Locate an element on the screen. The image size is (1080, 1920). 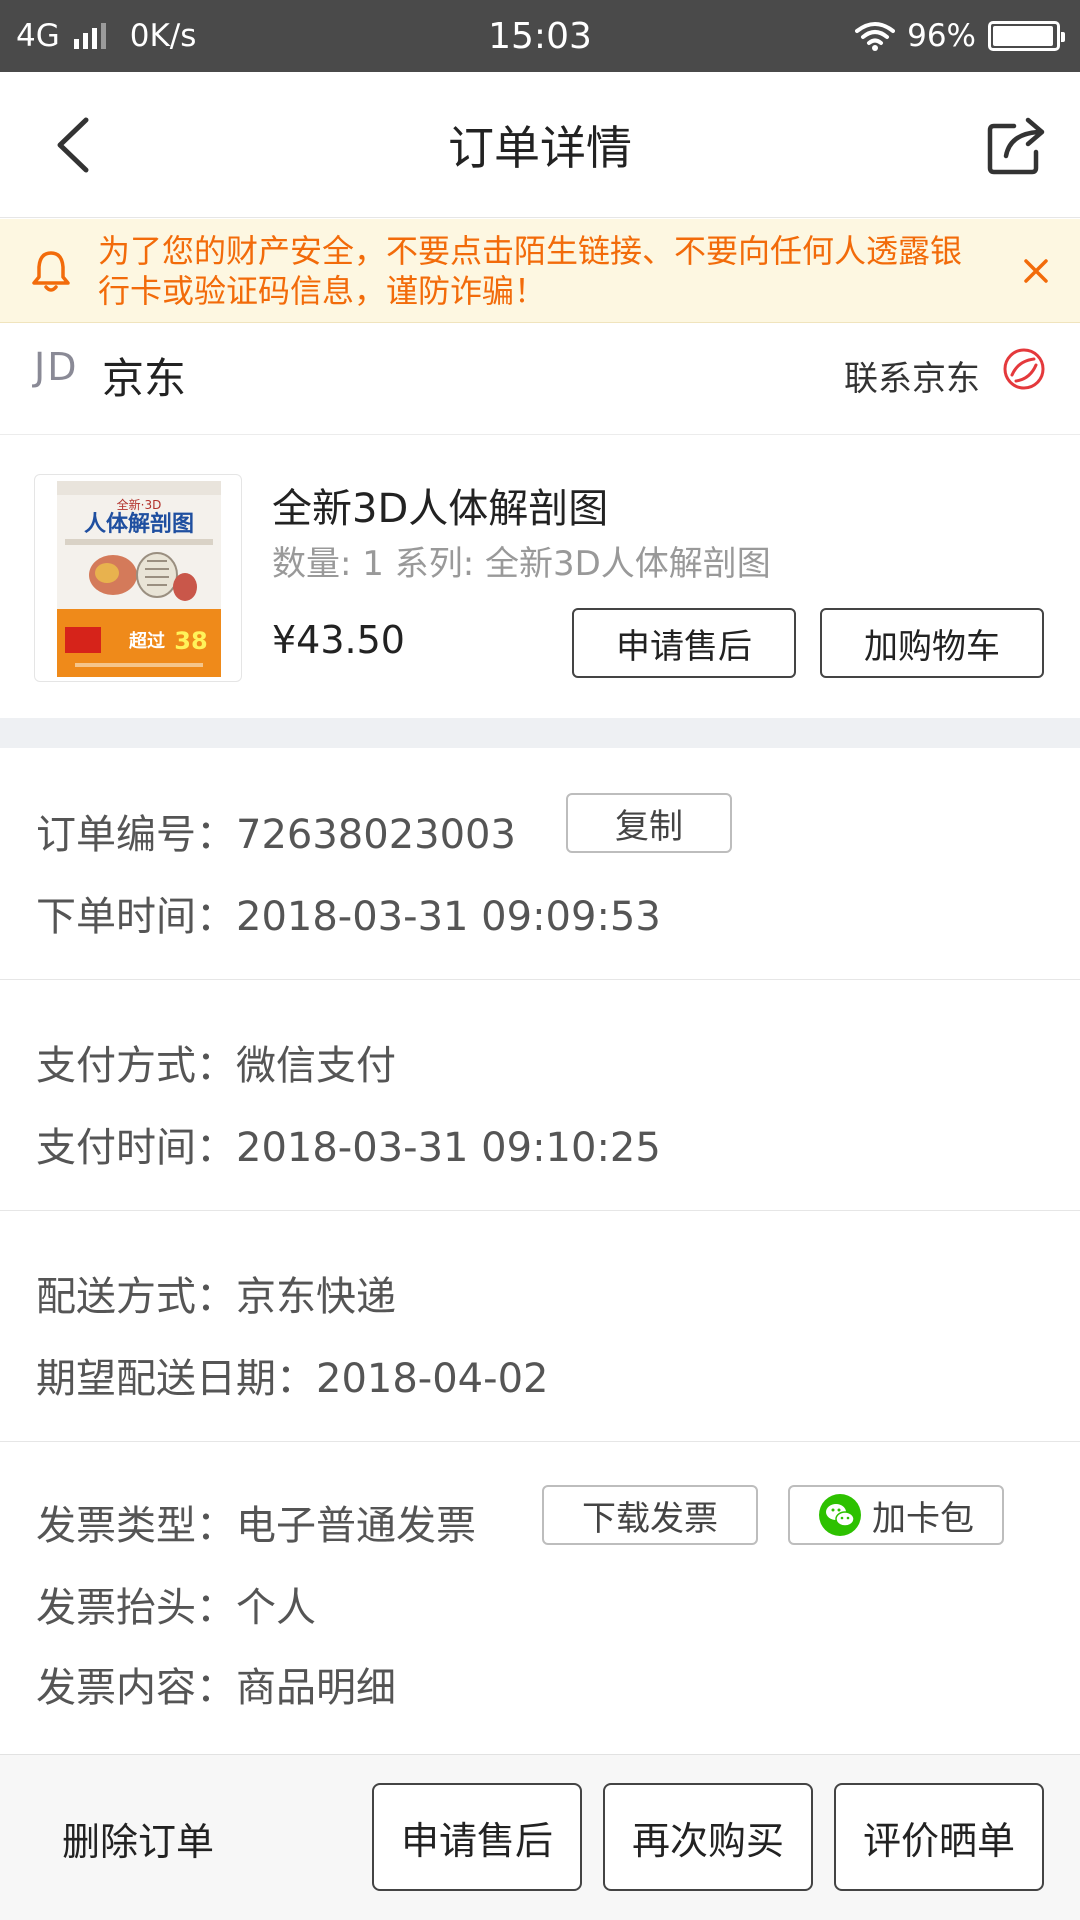
delivery-date-value: 2018-04-02 is located at coordinates (432, 1379).